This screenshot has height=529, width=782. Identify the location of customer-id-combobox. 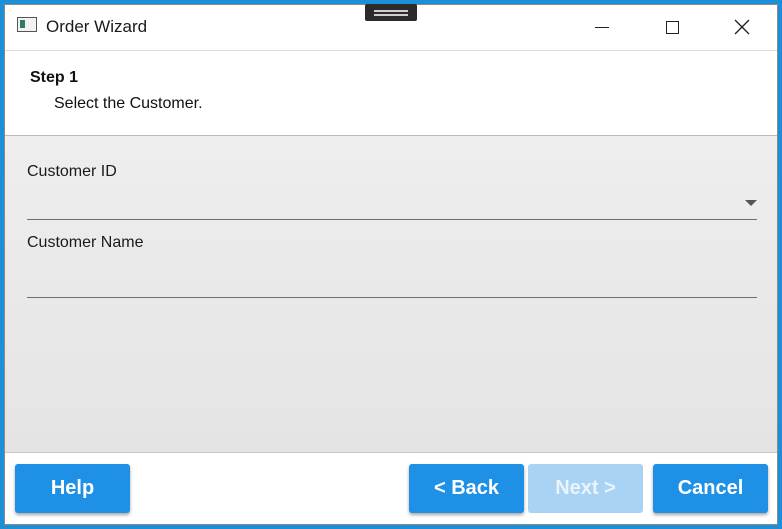
(392, 204).